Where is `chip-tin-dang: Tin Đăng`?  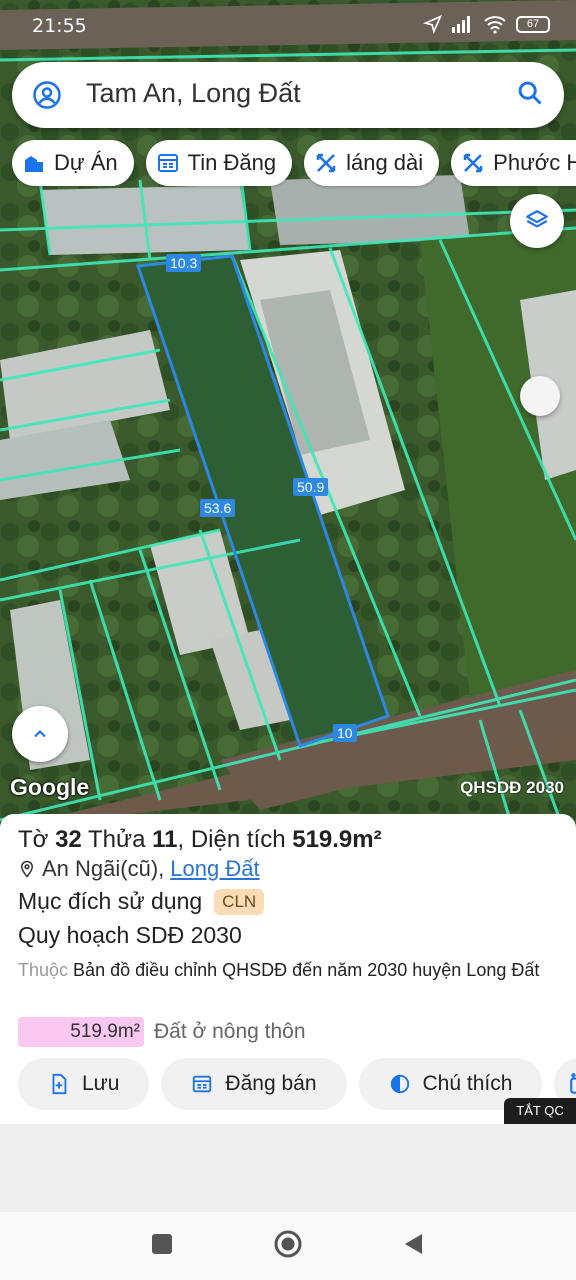 chip-tin-dang: Tin Đăng is located at coordinates (219, 163).